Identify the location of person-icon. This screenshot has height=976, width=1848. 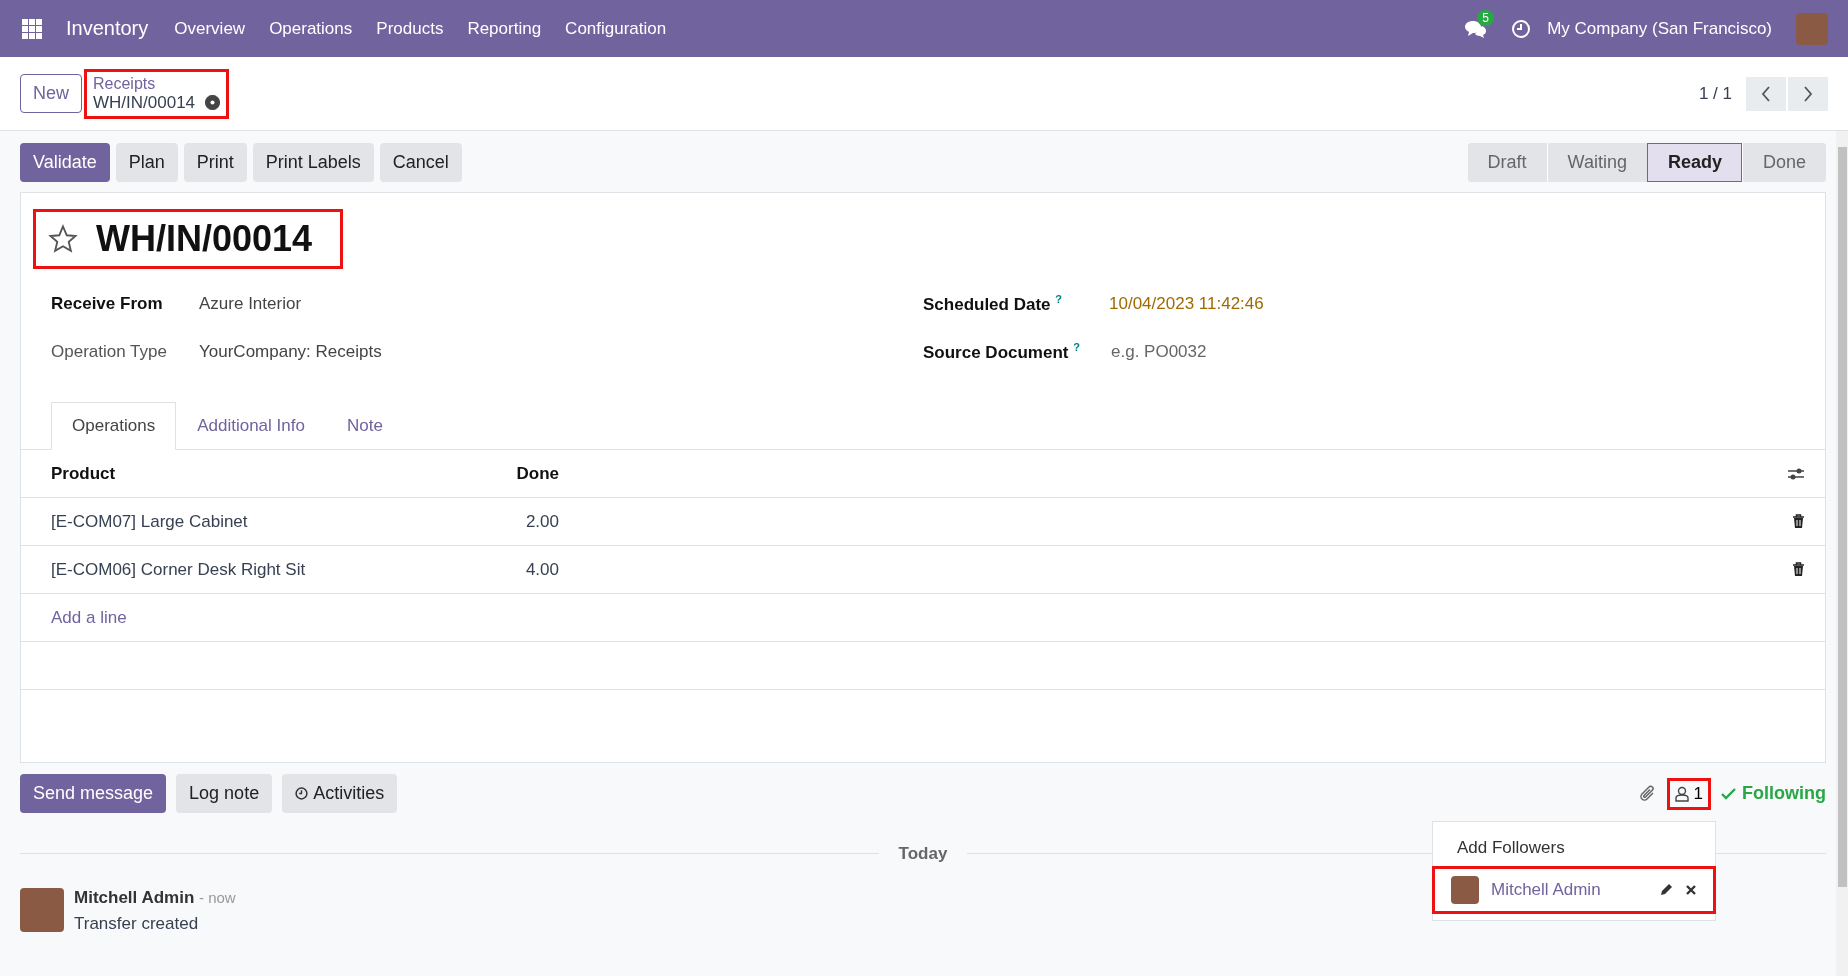
(1681, 793).